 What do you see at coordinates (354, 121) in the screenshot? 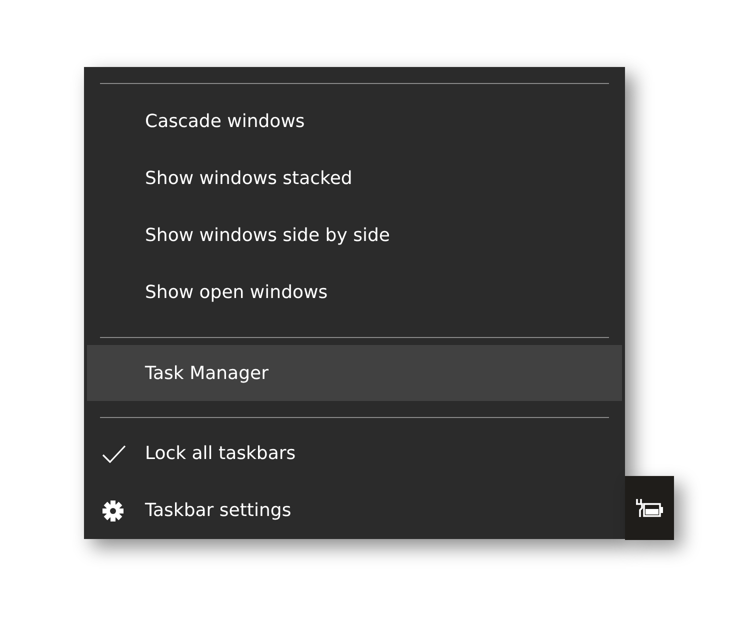
I see `menu-item: Cascade windows` at bounding box center [354, 121].